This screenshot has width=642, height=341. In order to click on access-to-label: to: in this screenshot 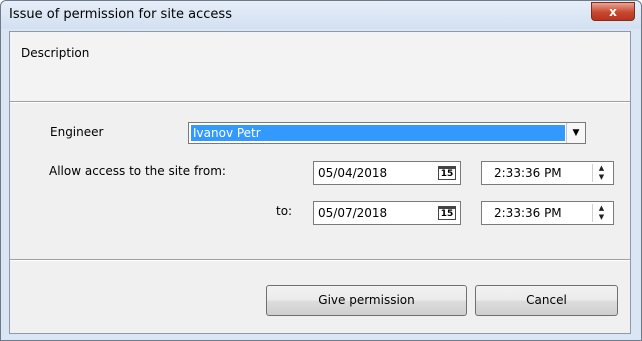, I will do `click(284, 211)`.